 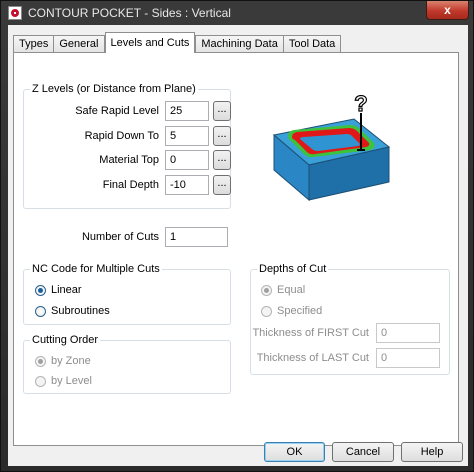 I want to click on by-zone-option: by Zone, so click(x=63, y=361).